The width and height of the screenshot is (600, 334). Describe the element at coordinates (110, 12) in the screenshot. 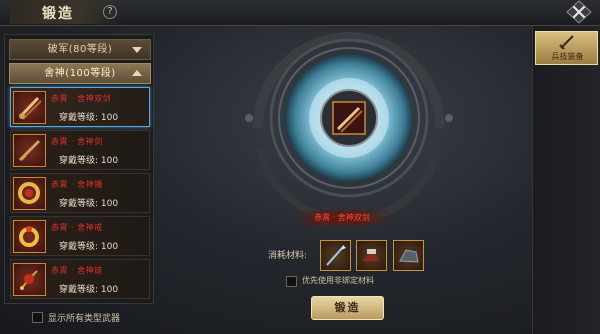

I see `help-icon: ?` at that location.